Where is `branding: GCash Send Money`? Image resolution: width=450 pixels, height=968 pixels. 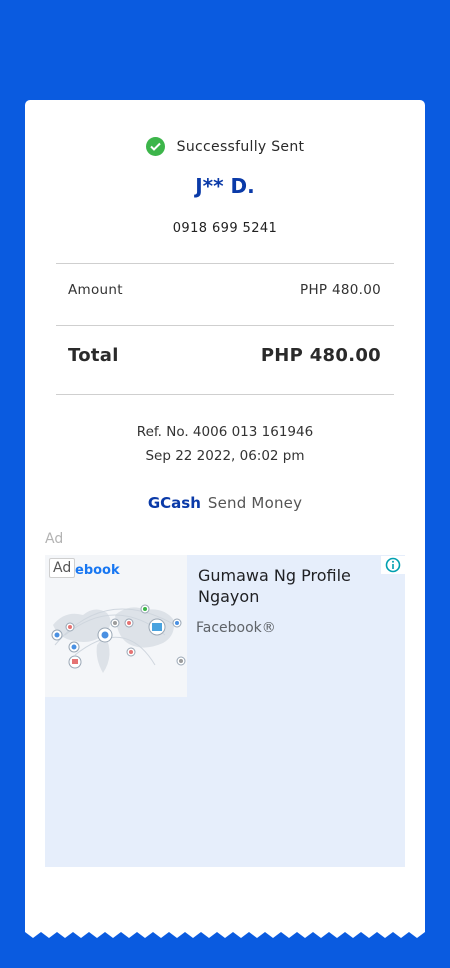 branding: GCash Send Money is located at coordinates (225, 503).